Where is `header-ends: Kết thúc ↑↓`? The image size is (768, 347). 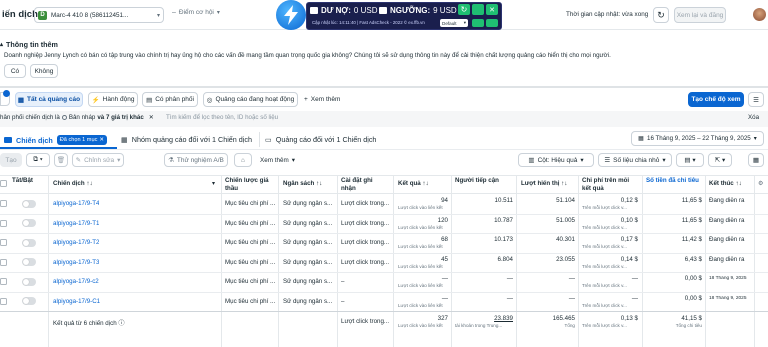 header-ends: Kết thúc ↑↓ is located at coordinates (725, 183).